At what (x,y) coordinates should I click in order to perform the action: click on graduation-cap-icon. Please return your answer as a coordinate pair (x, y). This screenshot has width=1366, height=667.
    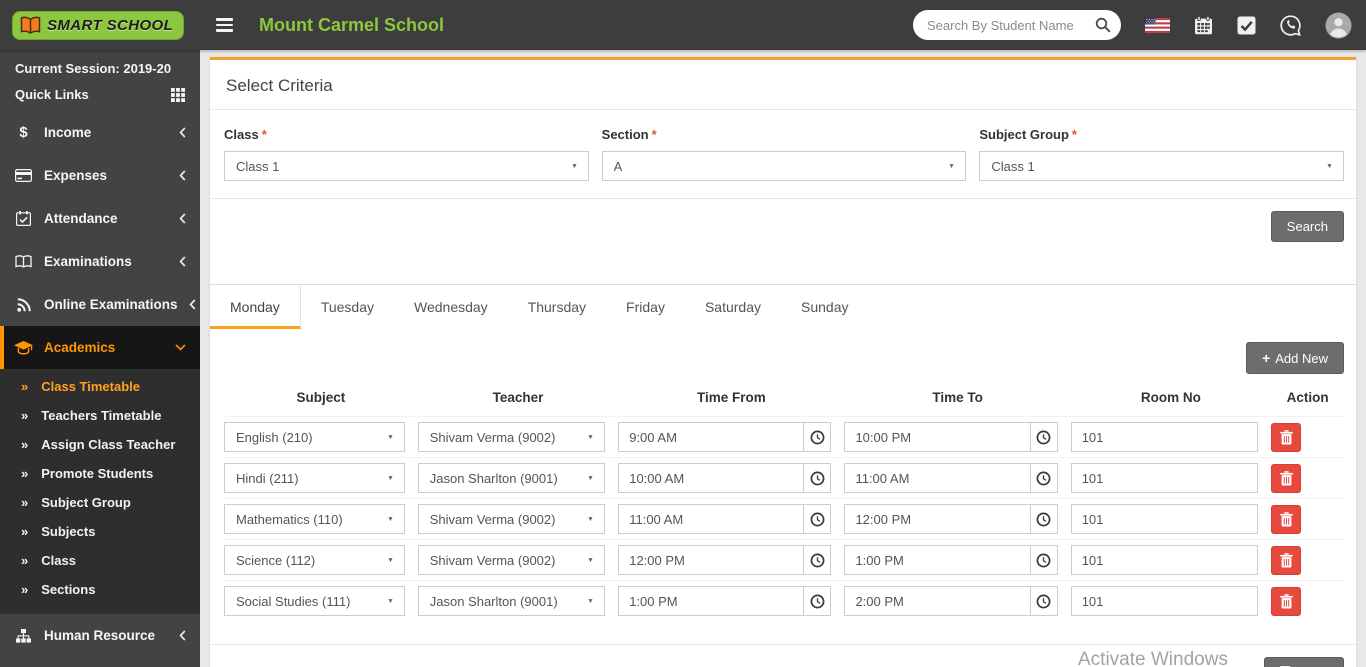
    Looking at the image, I should click on (23, 347).